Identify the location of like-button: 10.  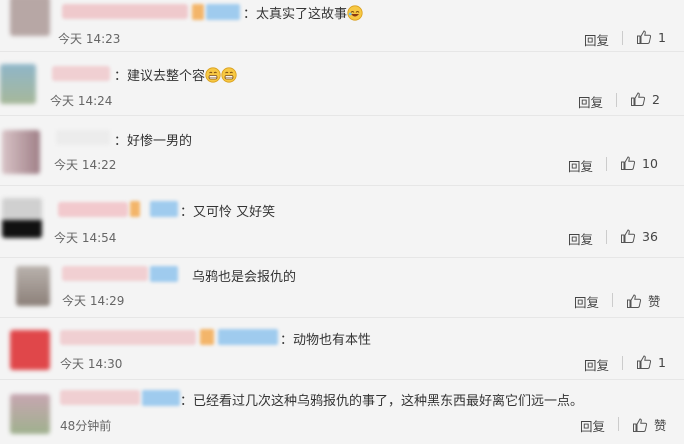
(639, 163).